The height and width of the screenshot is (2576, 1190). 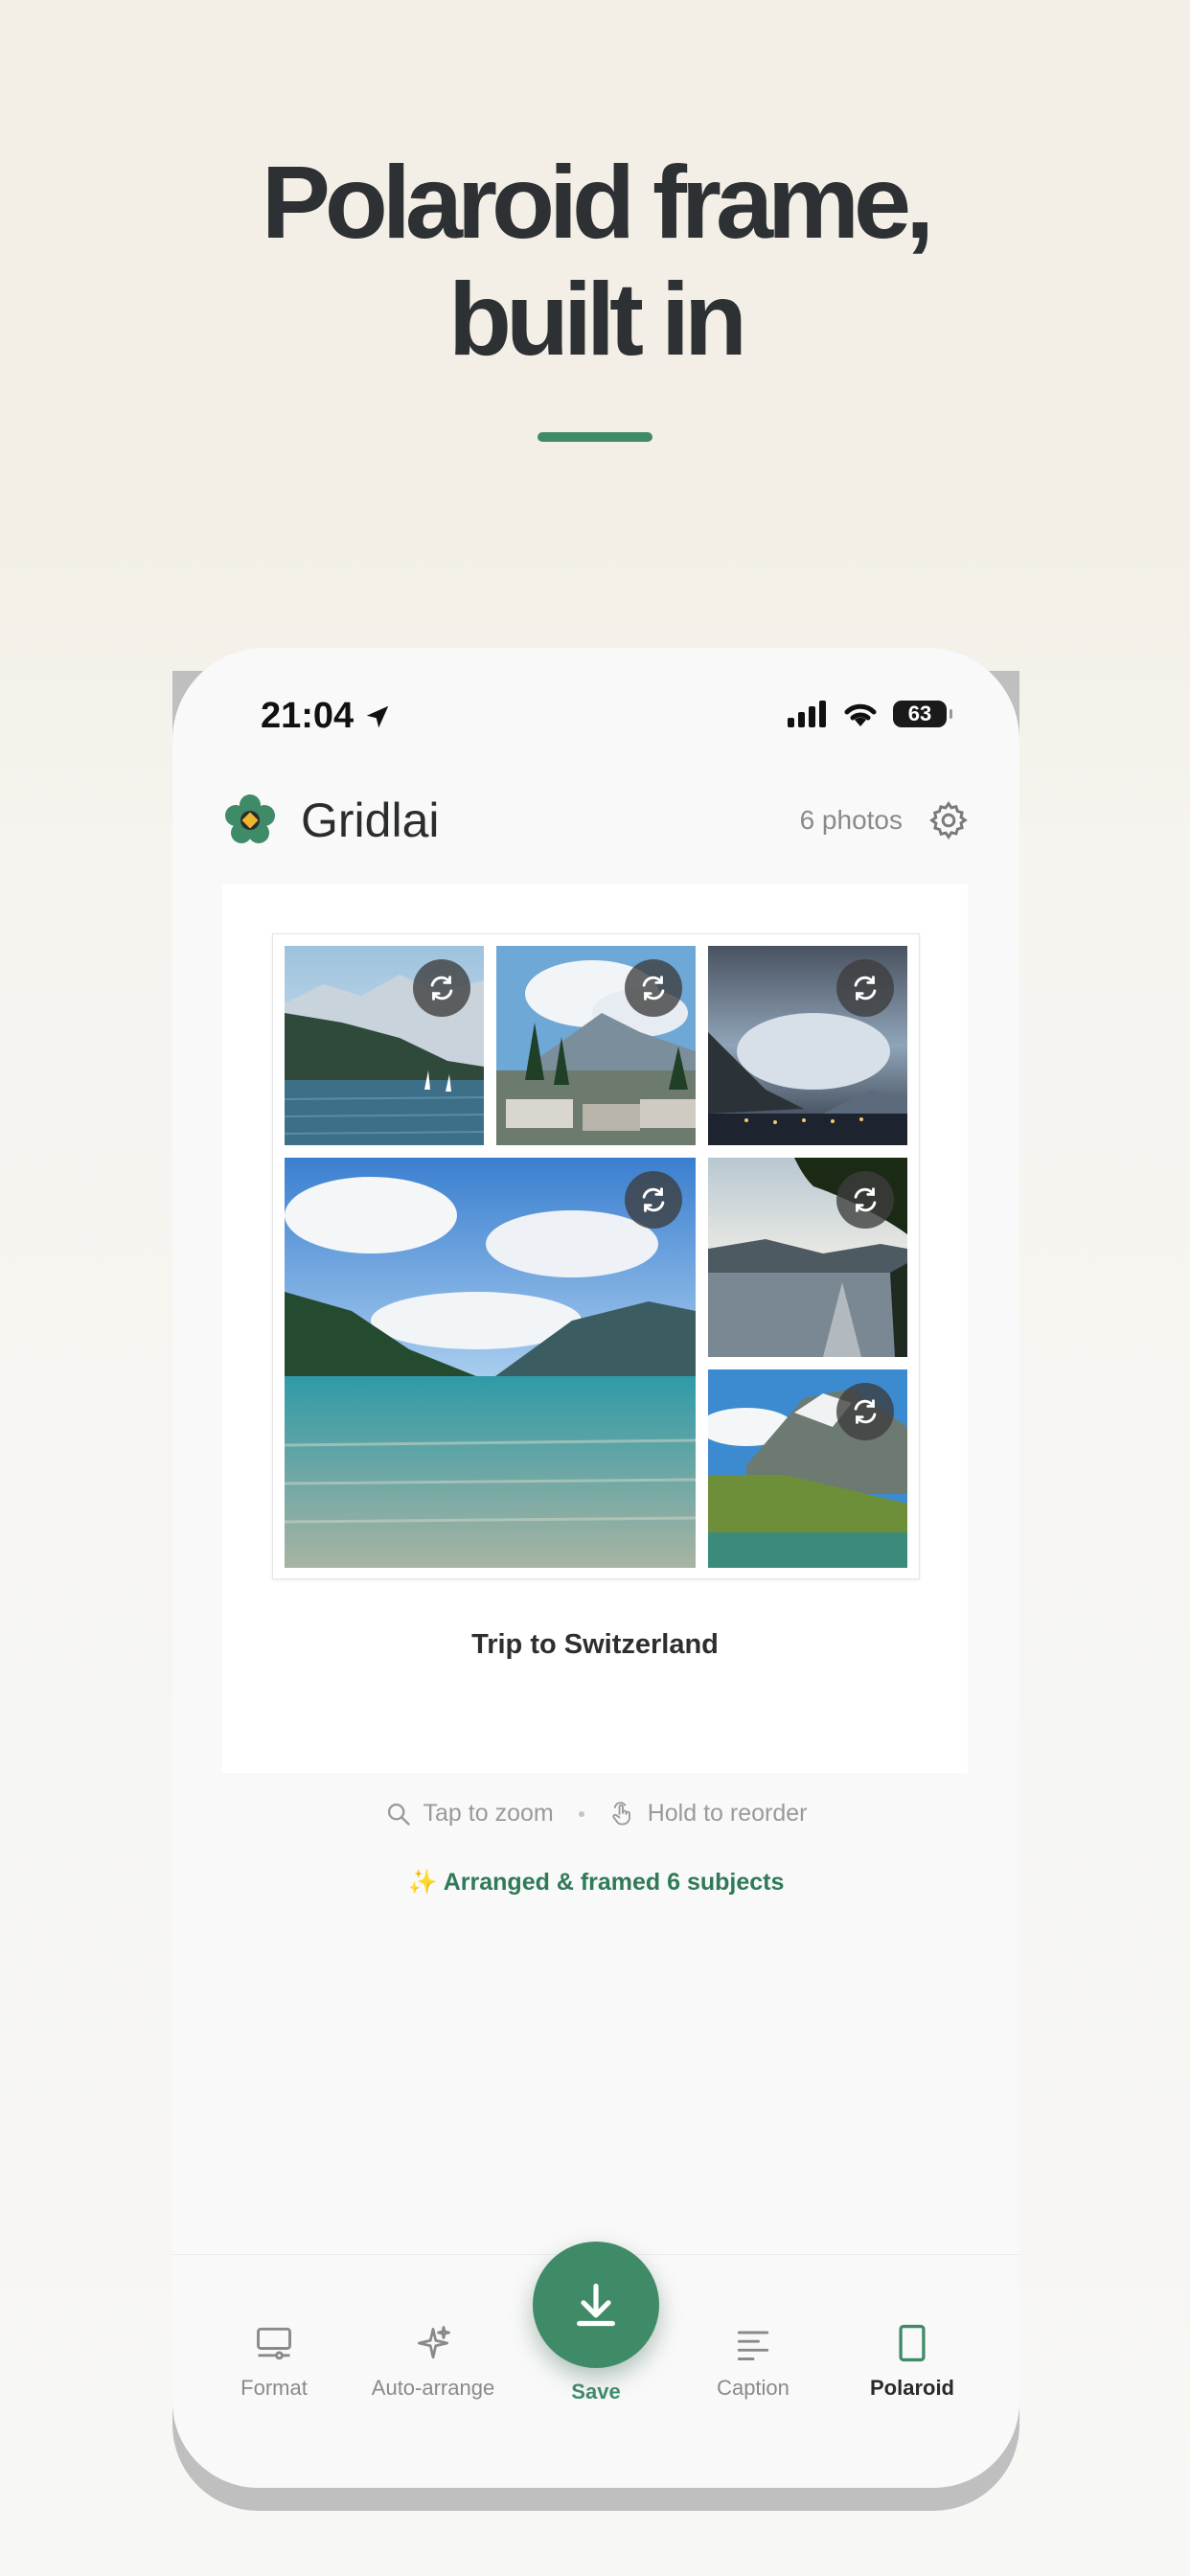 What do you see at coordinates (860, 714) in the screenshot?
I see `wifi-icon` at bounding box center [860, 714].